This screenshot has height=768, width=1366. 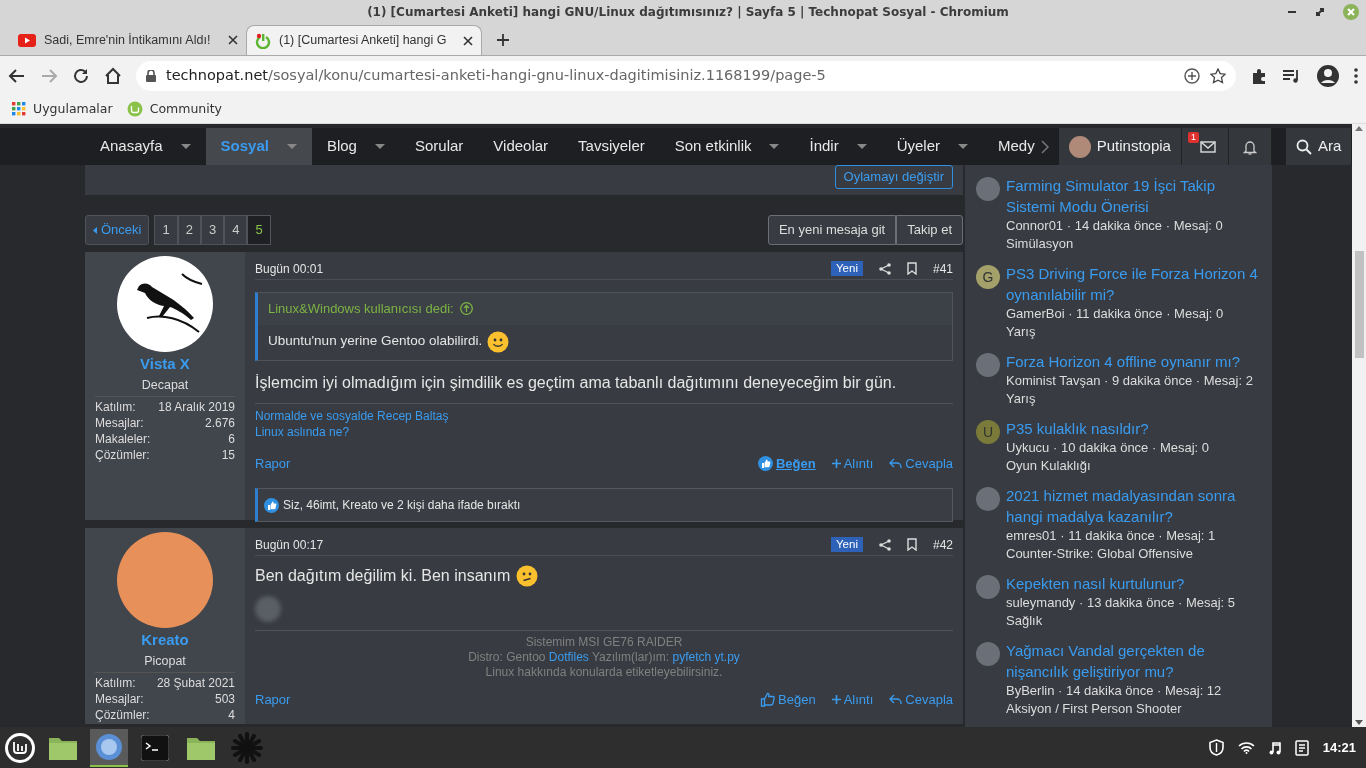 I want to click on thread-title: Yağmacı Vandal gerçekten de nişancılık geliştiriyor mu?, so click(x=1134, y=661).